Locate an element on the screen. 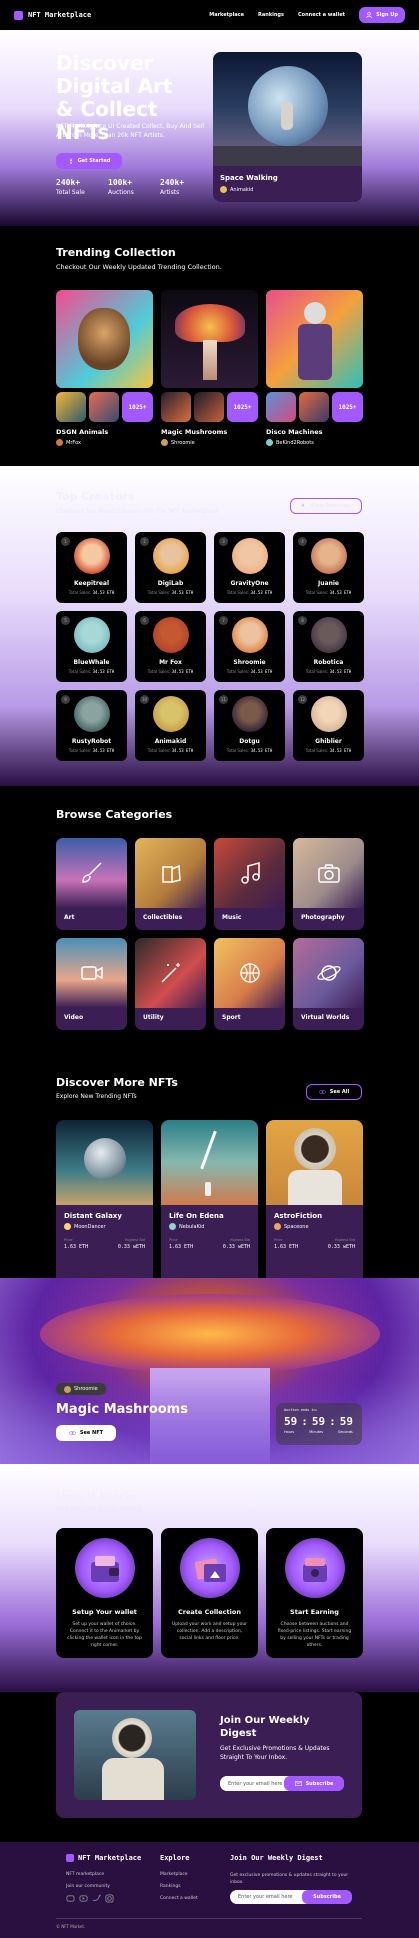  creator-name: GravityOne is located at coordinates (249, 583).